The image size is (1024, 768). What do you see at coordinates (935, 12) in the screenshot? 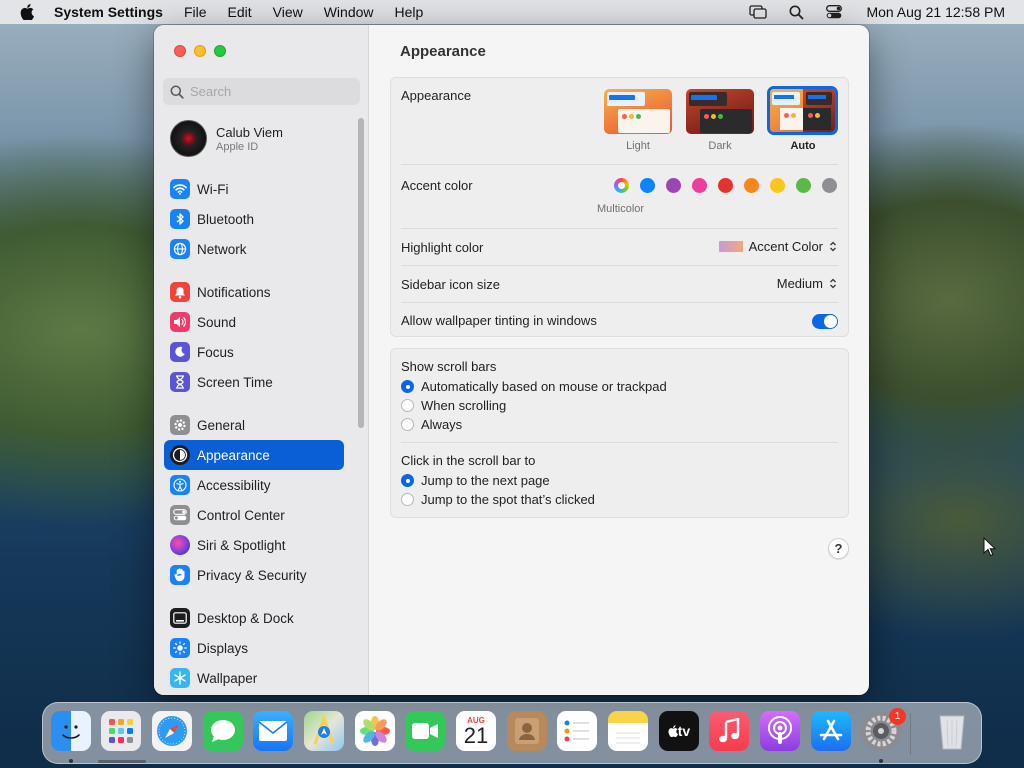
I see `menubar-clock: Mon Aug 21 12:58 PM` at bounding box center [935, 12].